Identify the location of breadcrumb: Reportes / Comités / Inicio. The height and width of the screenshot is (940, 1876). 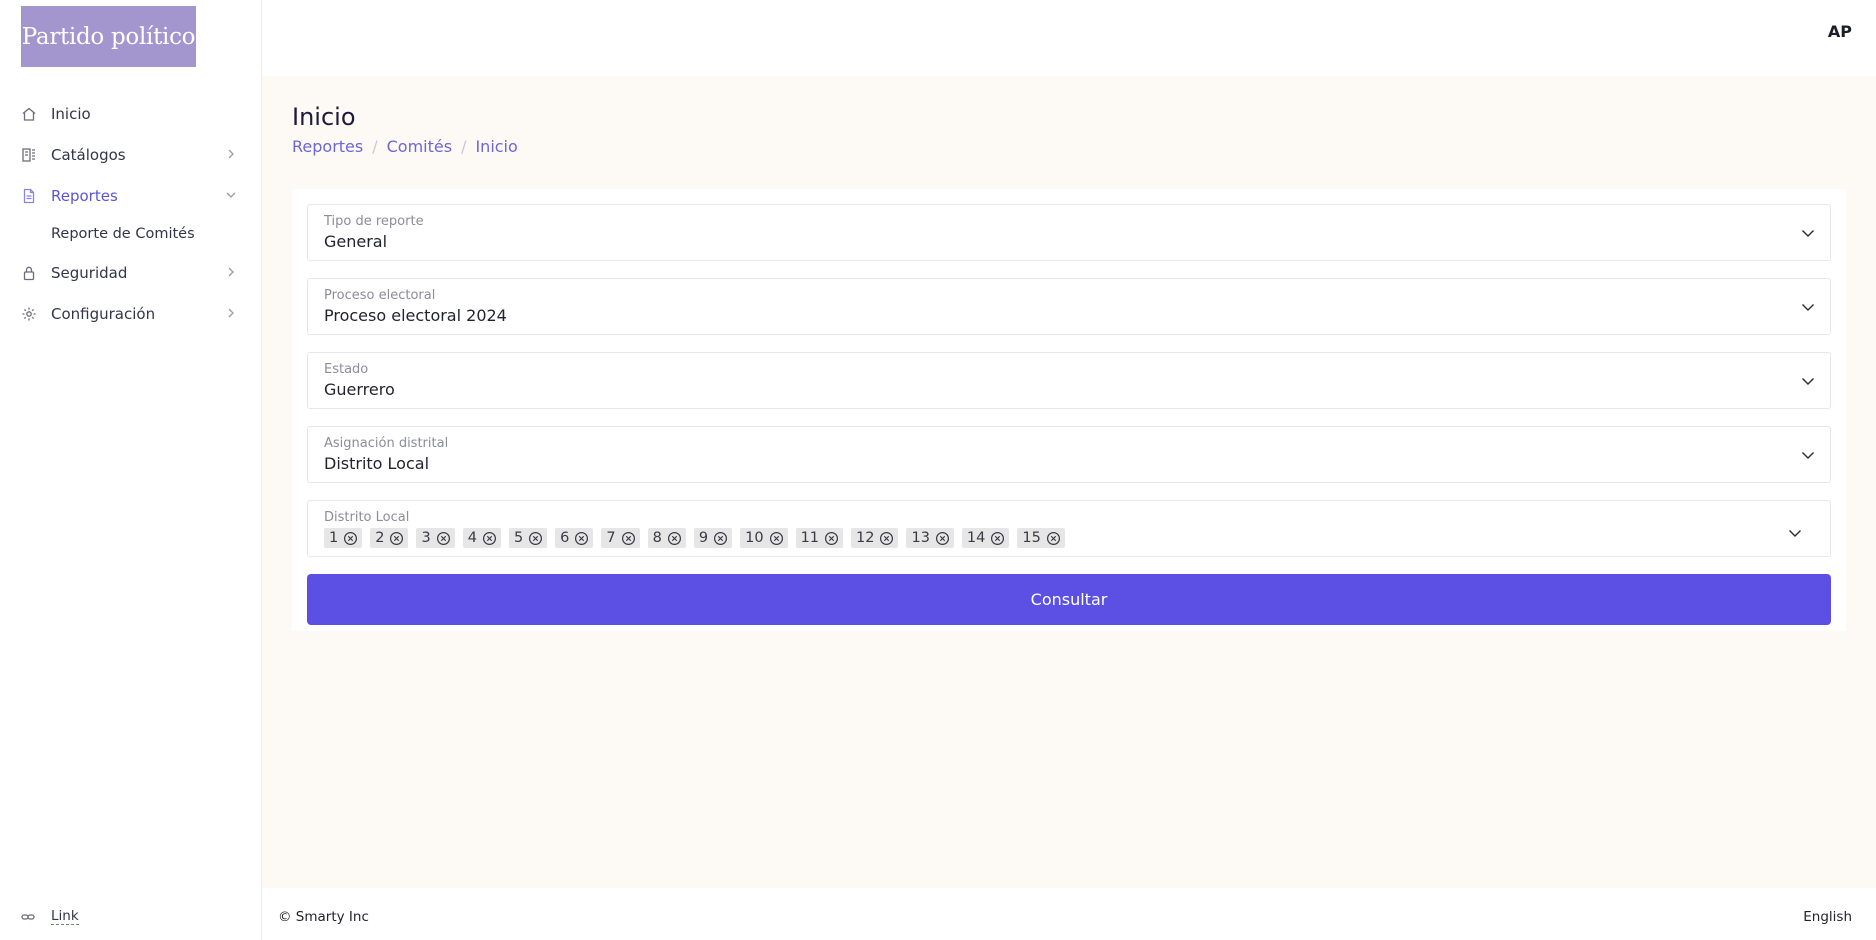
(405, 146).